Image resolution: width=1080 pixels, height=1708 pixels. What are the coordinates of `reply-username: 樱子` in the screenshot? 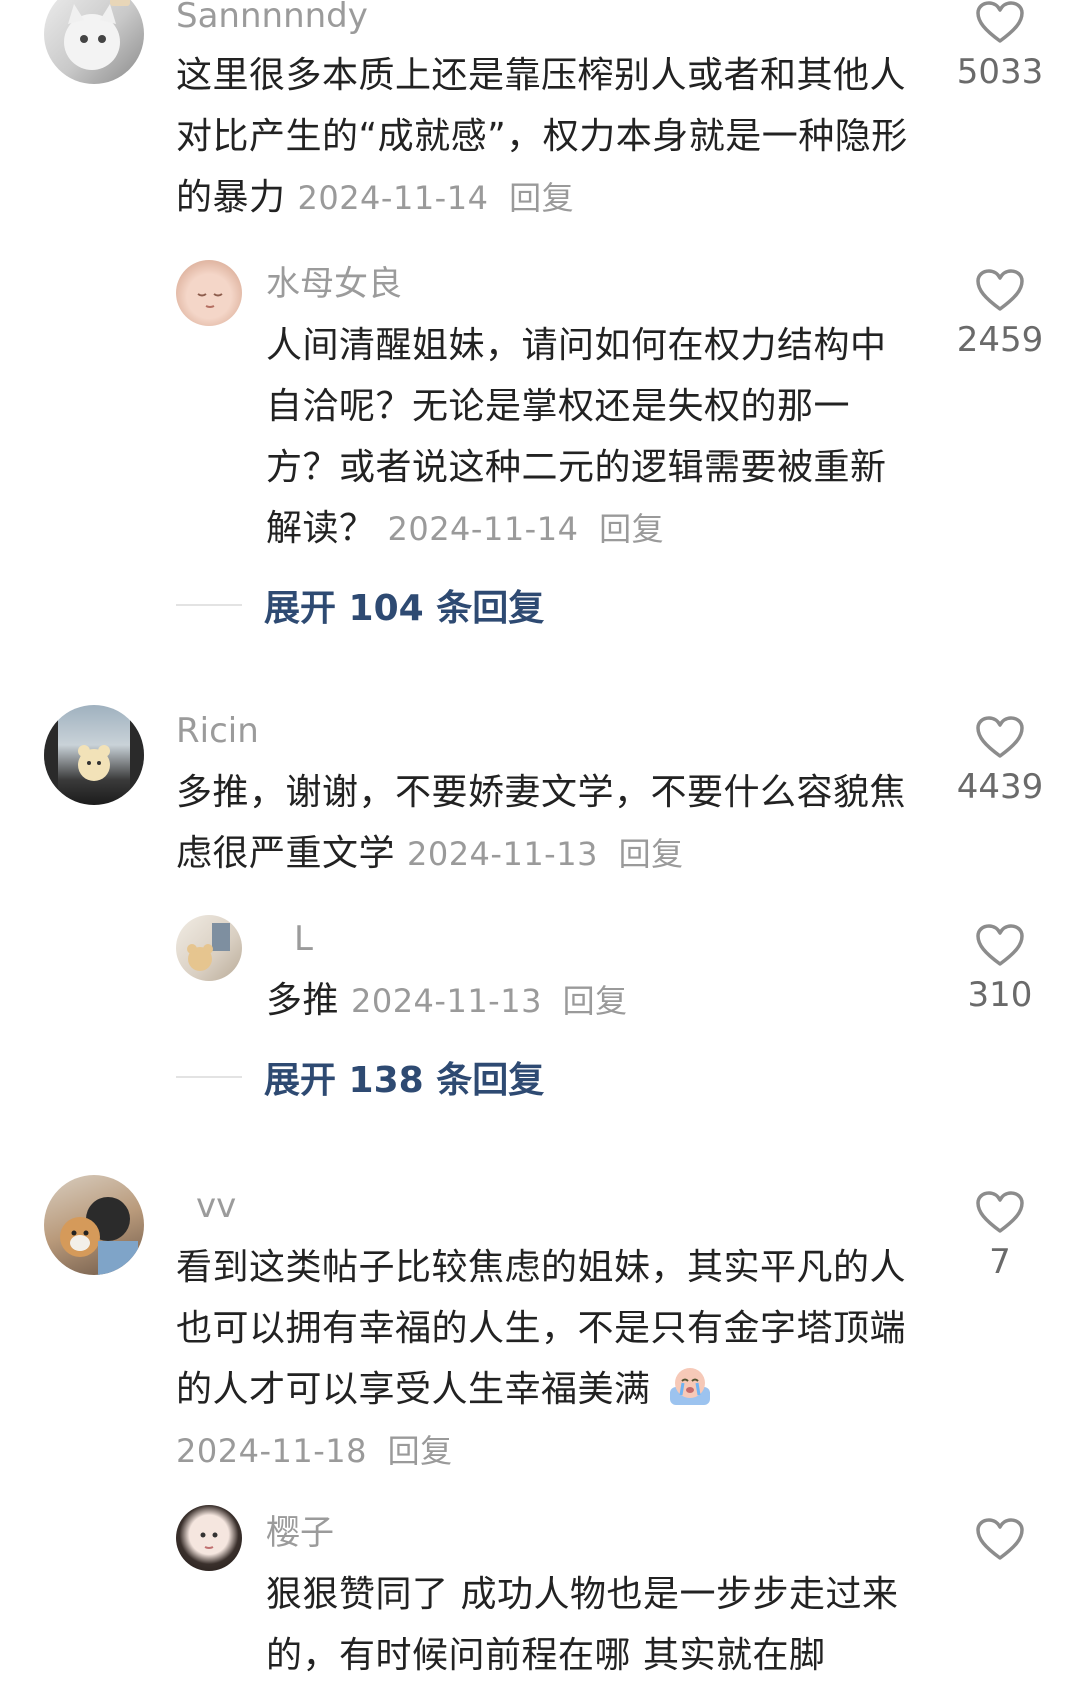 It's located at (300, 1533).